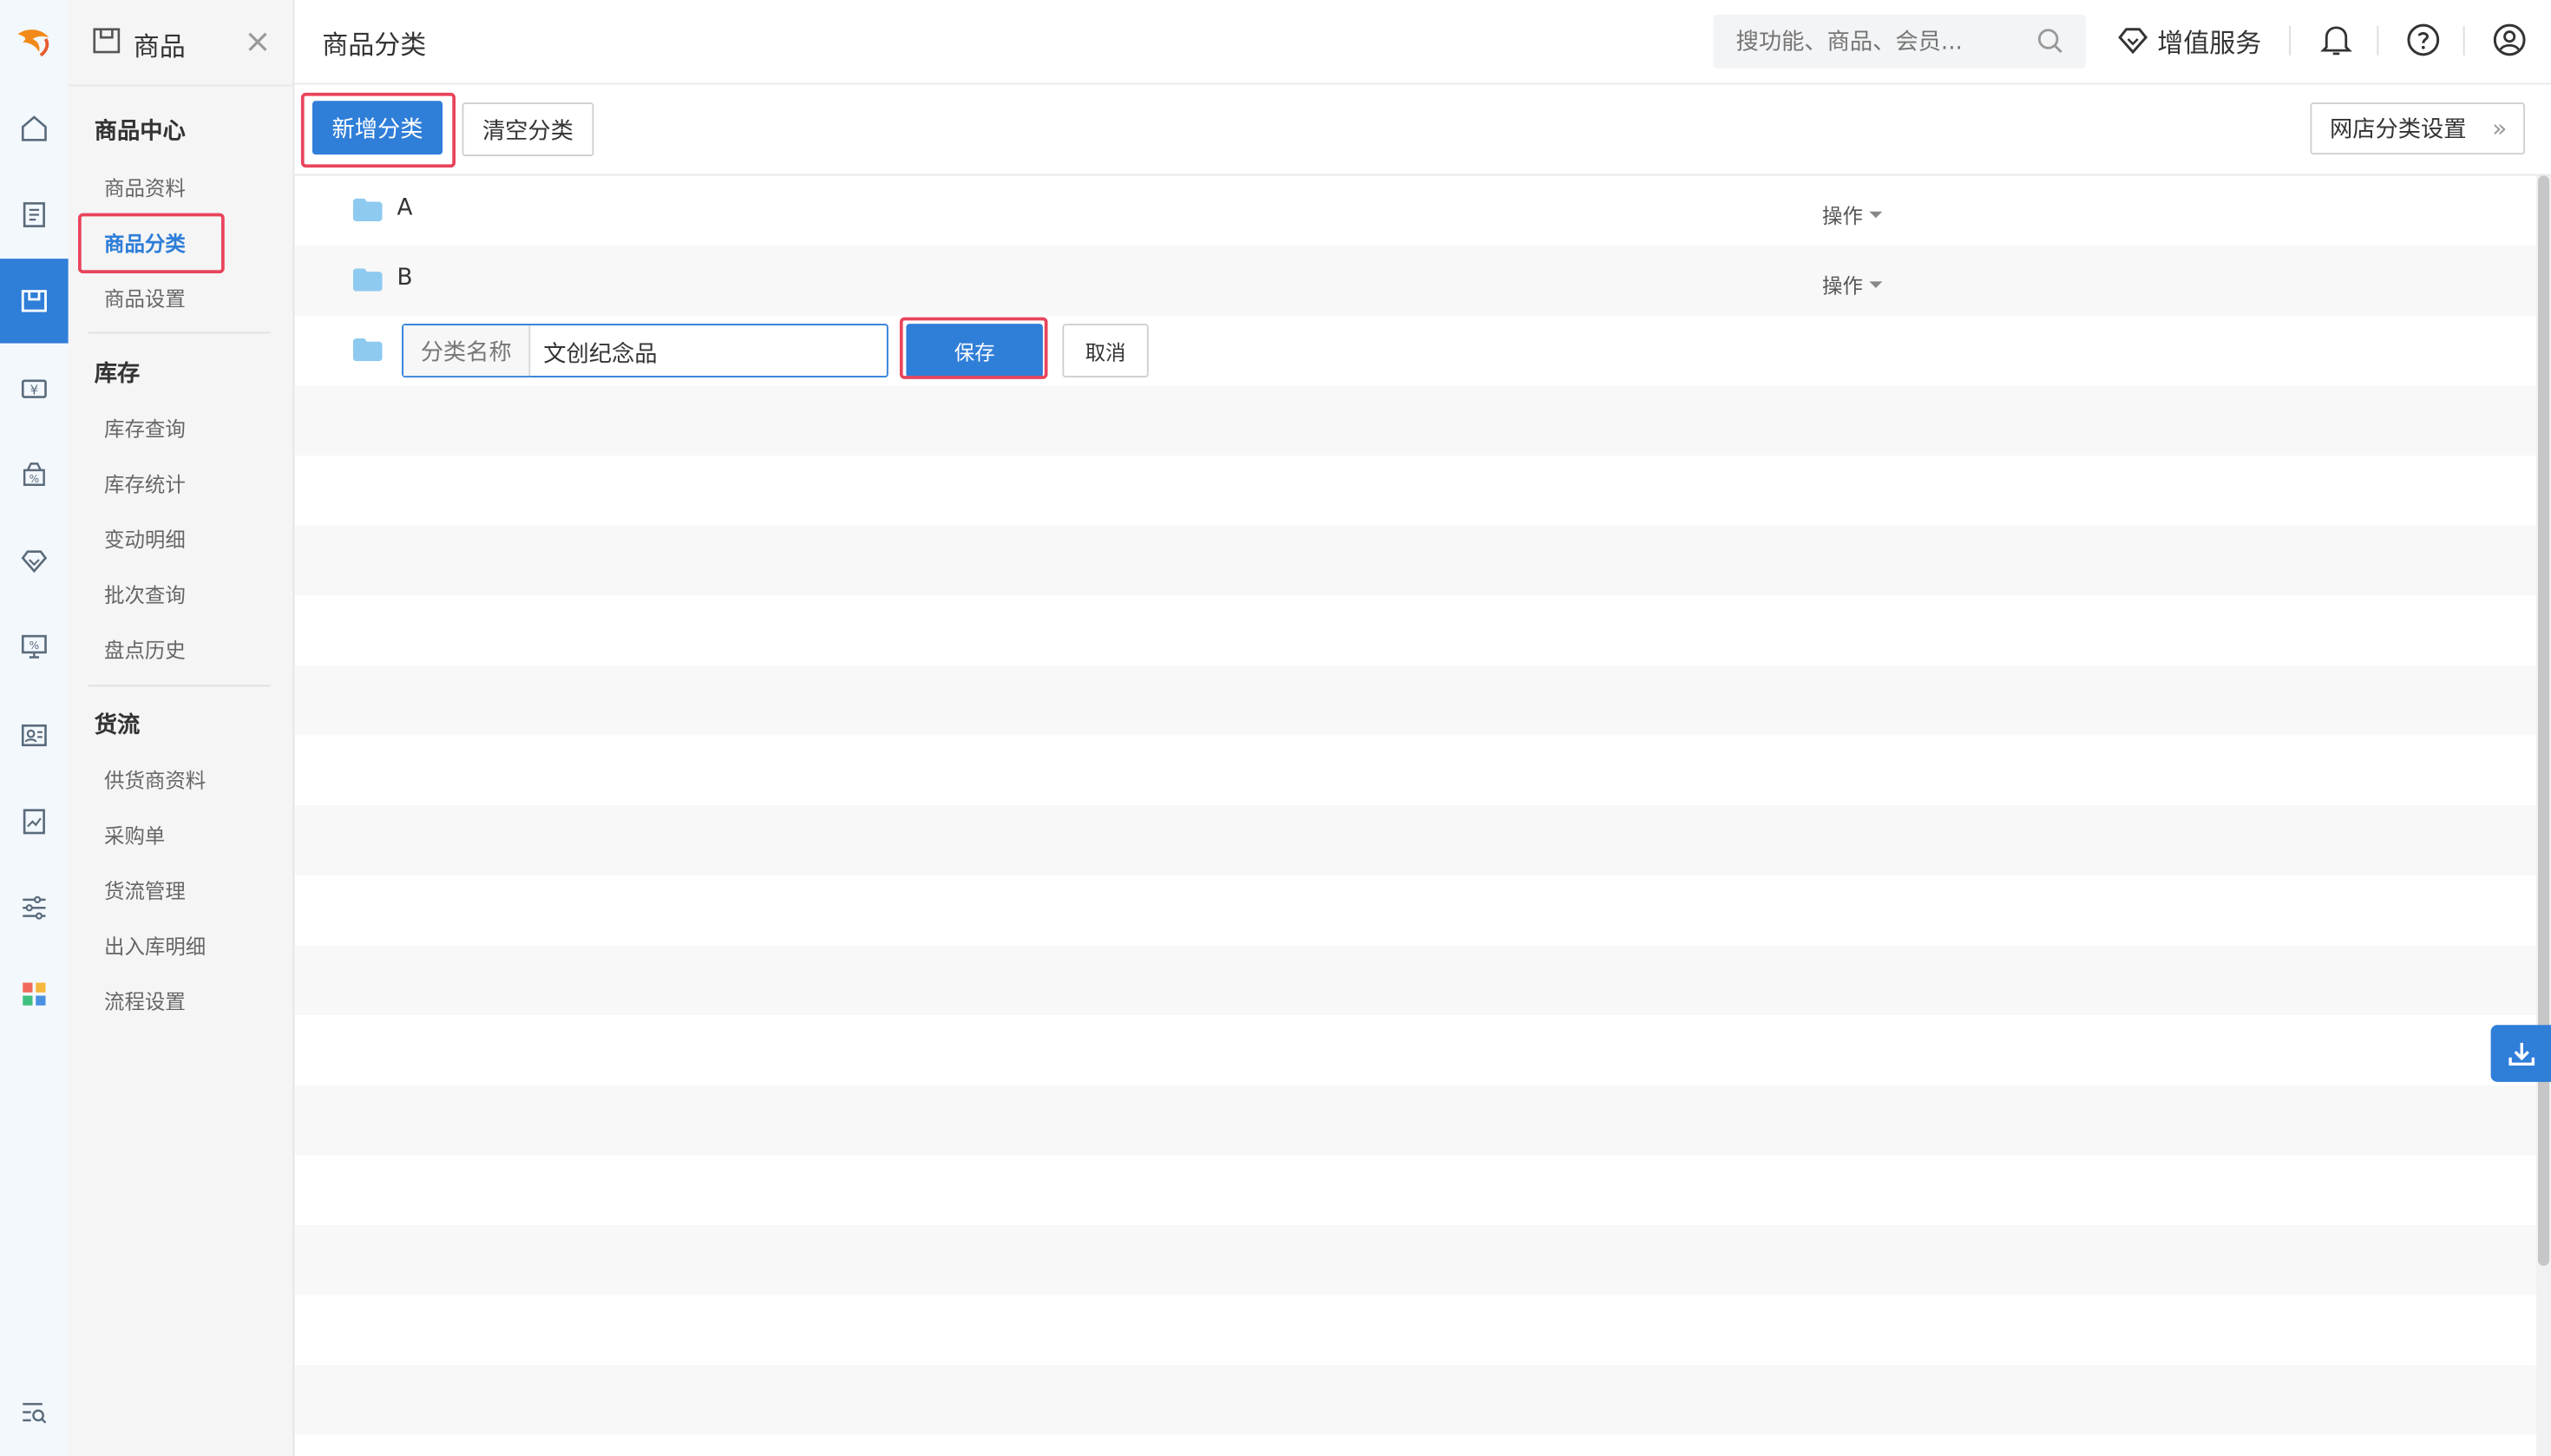 Image resolution: width=2551 pixels, height=1456 pixels. I want to click on actions-label: 操作, so click(1843, 215).